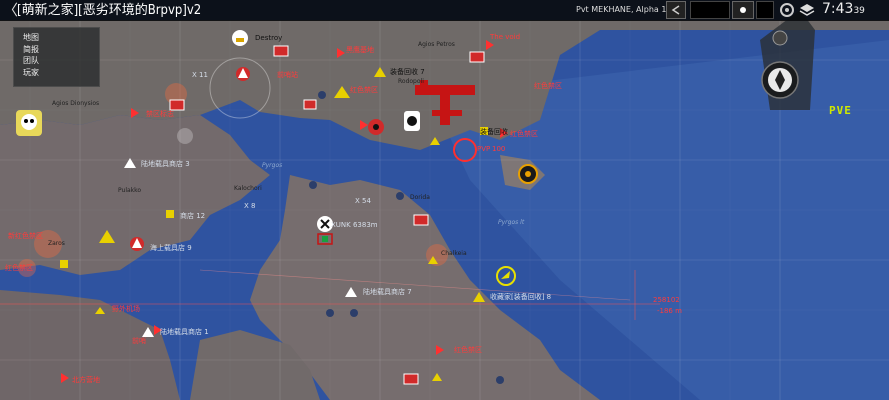 Image resolution: width=889 pixels, height=400 pixels. I want to click on label-bottom3: 北方营地, so click(86, 380).